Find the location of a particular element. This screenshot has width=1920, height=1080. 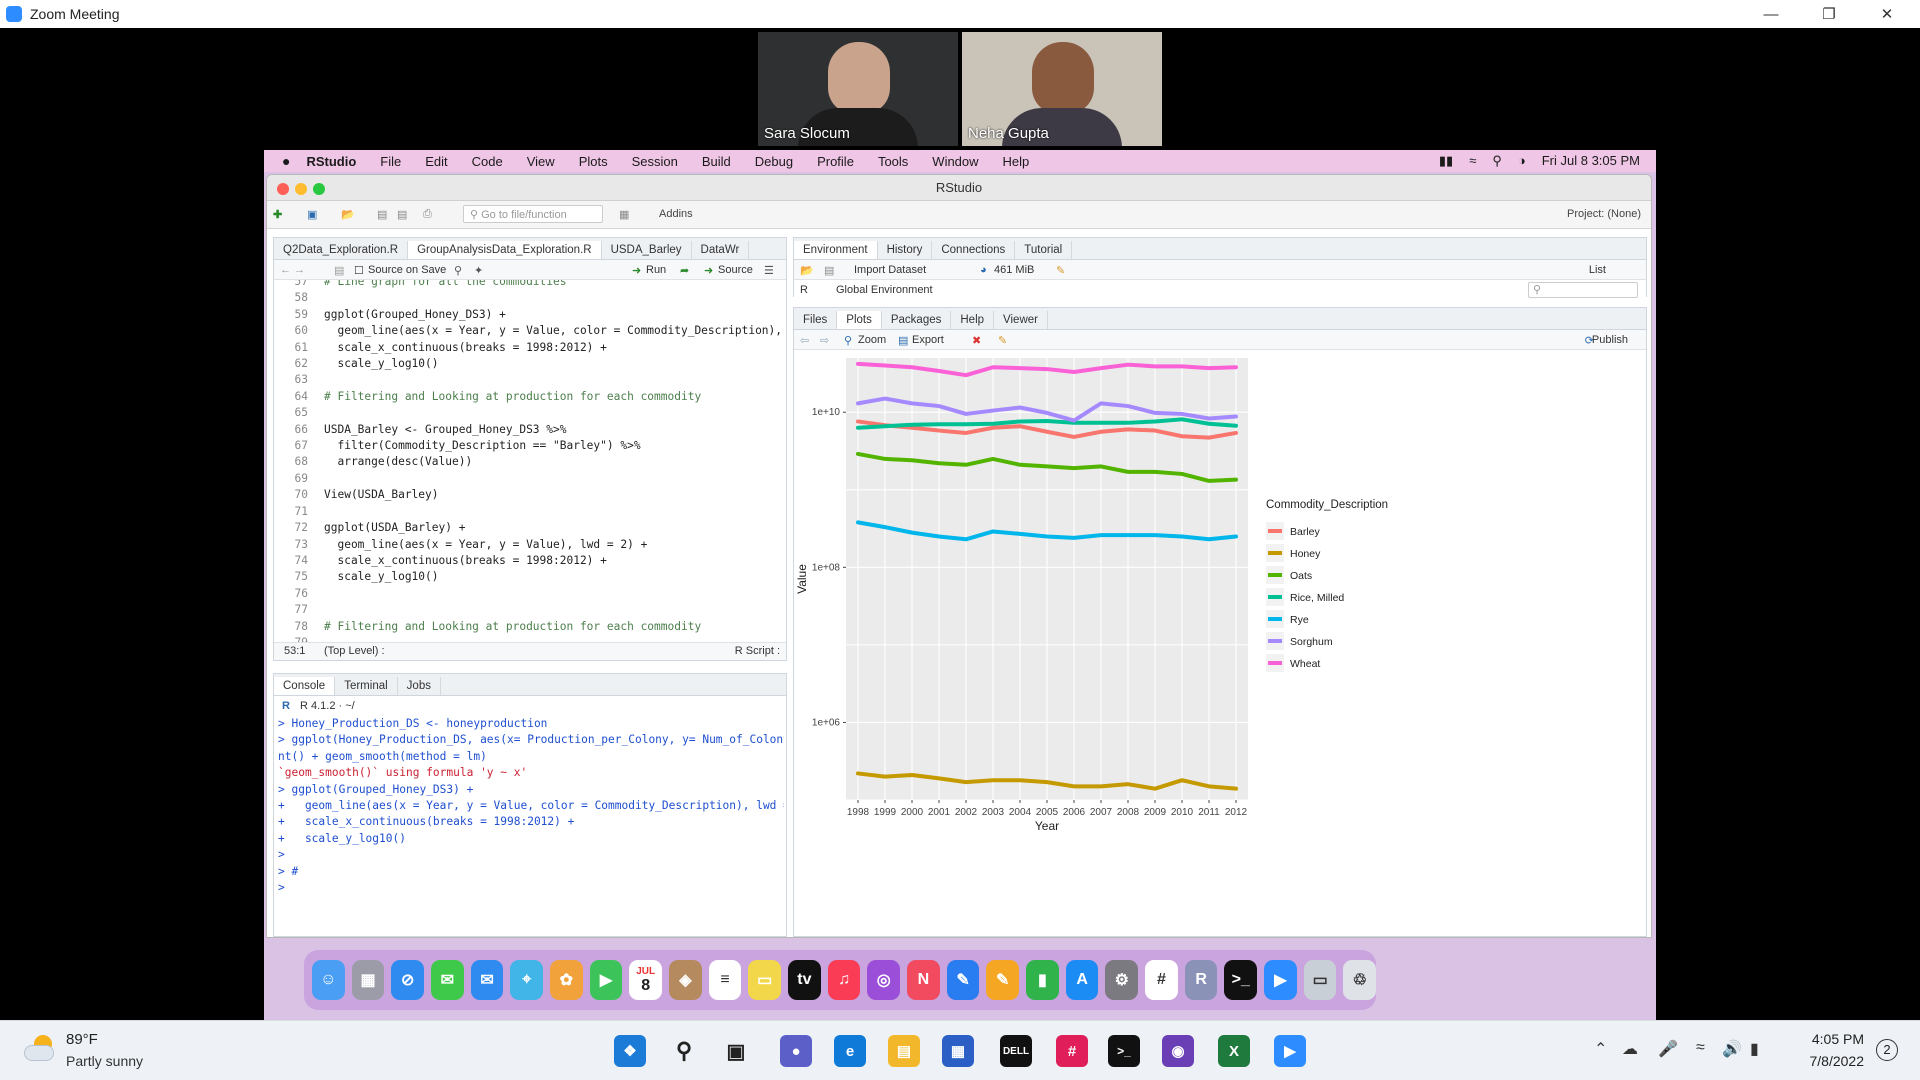

podcasts-icon: ◎ is located at coordinates (884, 980).